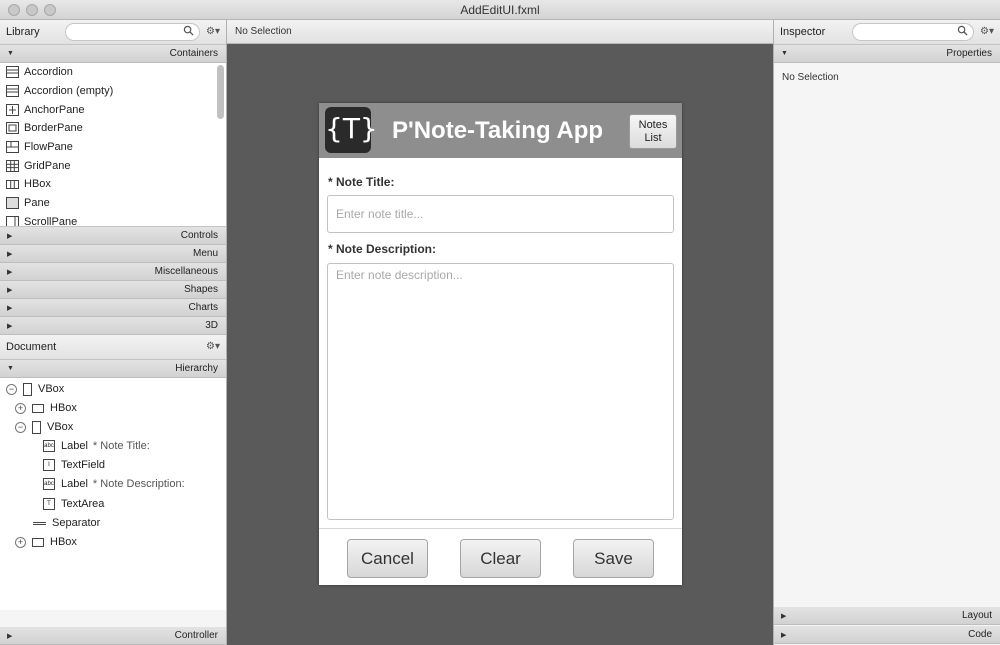  What do you see at coordinates (199, 235) in the screenshot?
I see `section-label: Controls` at bounding box center [199, 235].